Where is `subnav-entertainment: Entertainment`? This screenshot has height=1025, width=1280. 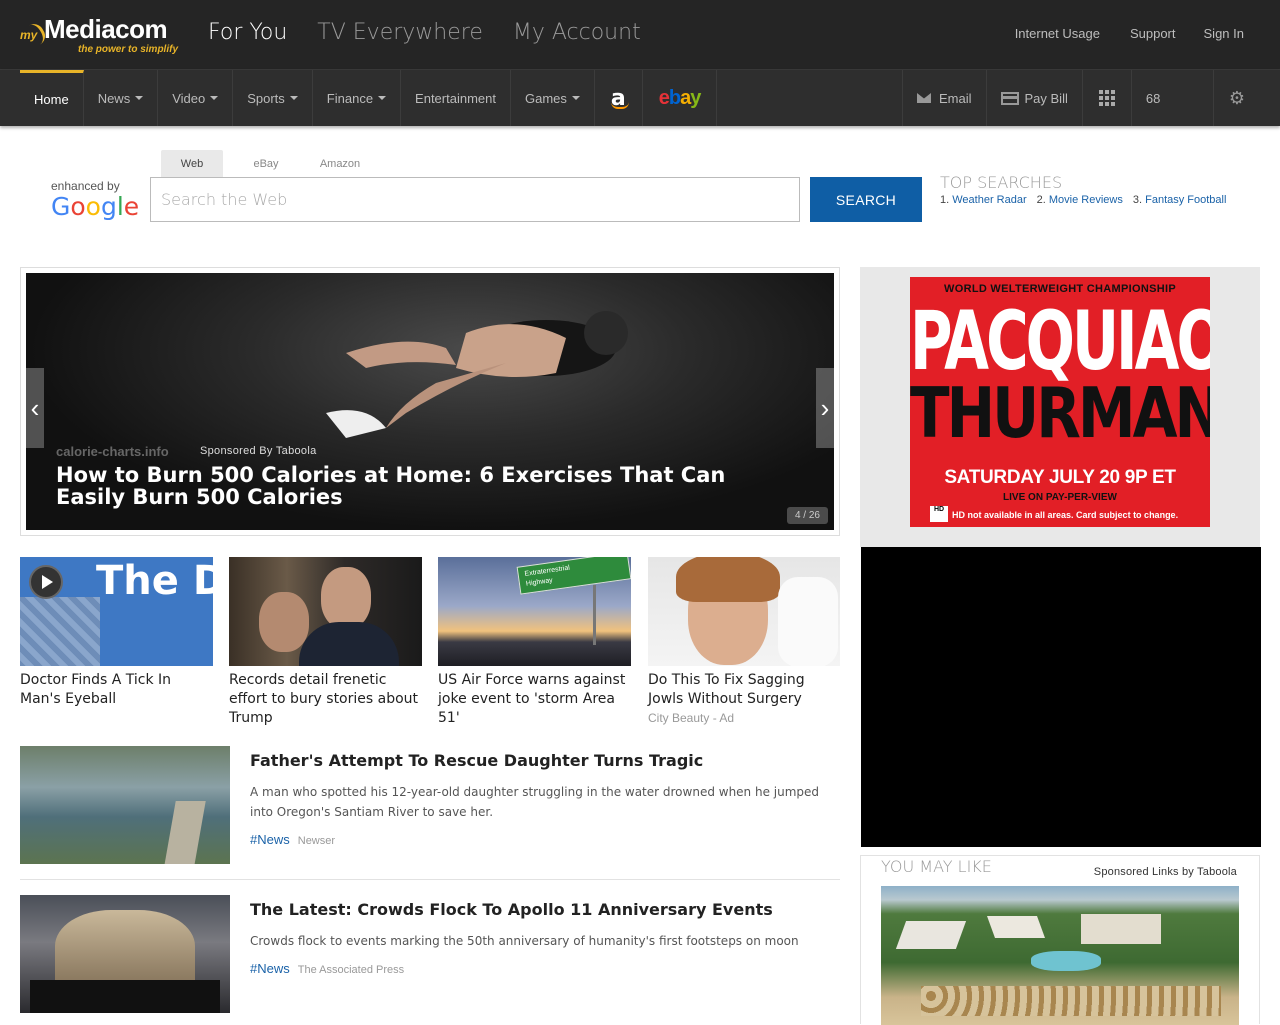
subnav-entertainment: Entertainment is located at coordinates (456, 98).